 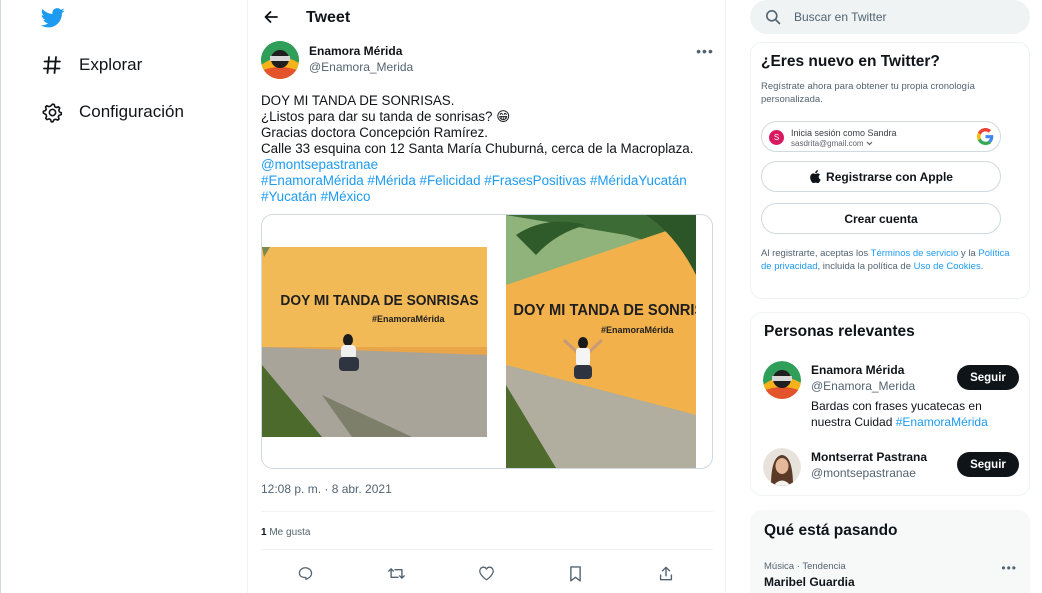 What do you see at coordinates (52, 112) in the screenshot?
I see `gear-icon` at bounding box center [52, 112].